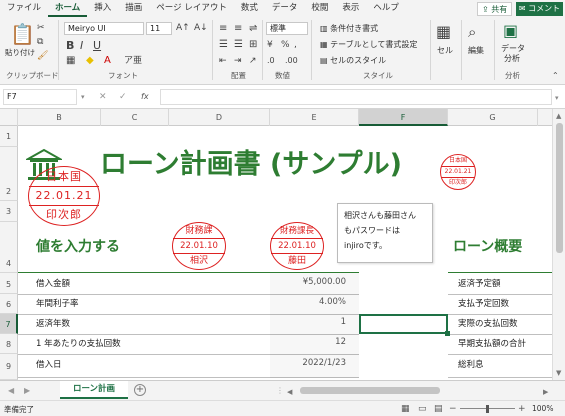 This screenshot has height=416, width=565. I want to click on cells-icon: ▦, so click(443, 32).